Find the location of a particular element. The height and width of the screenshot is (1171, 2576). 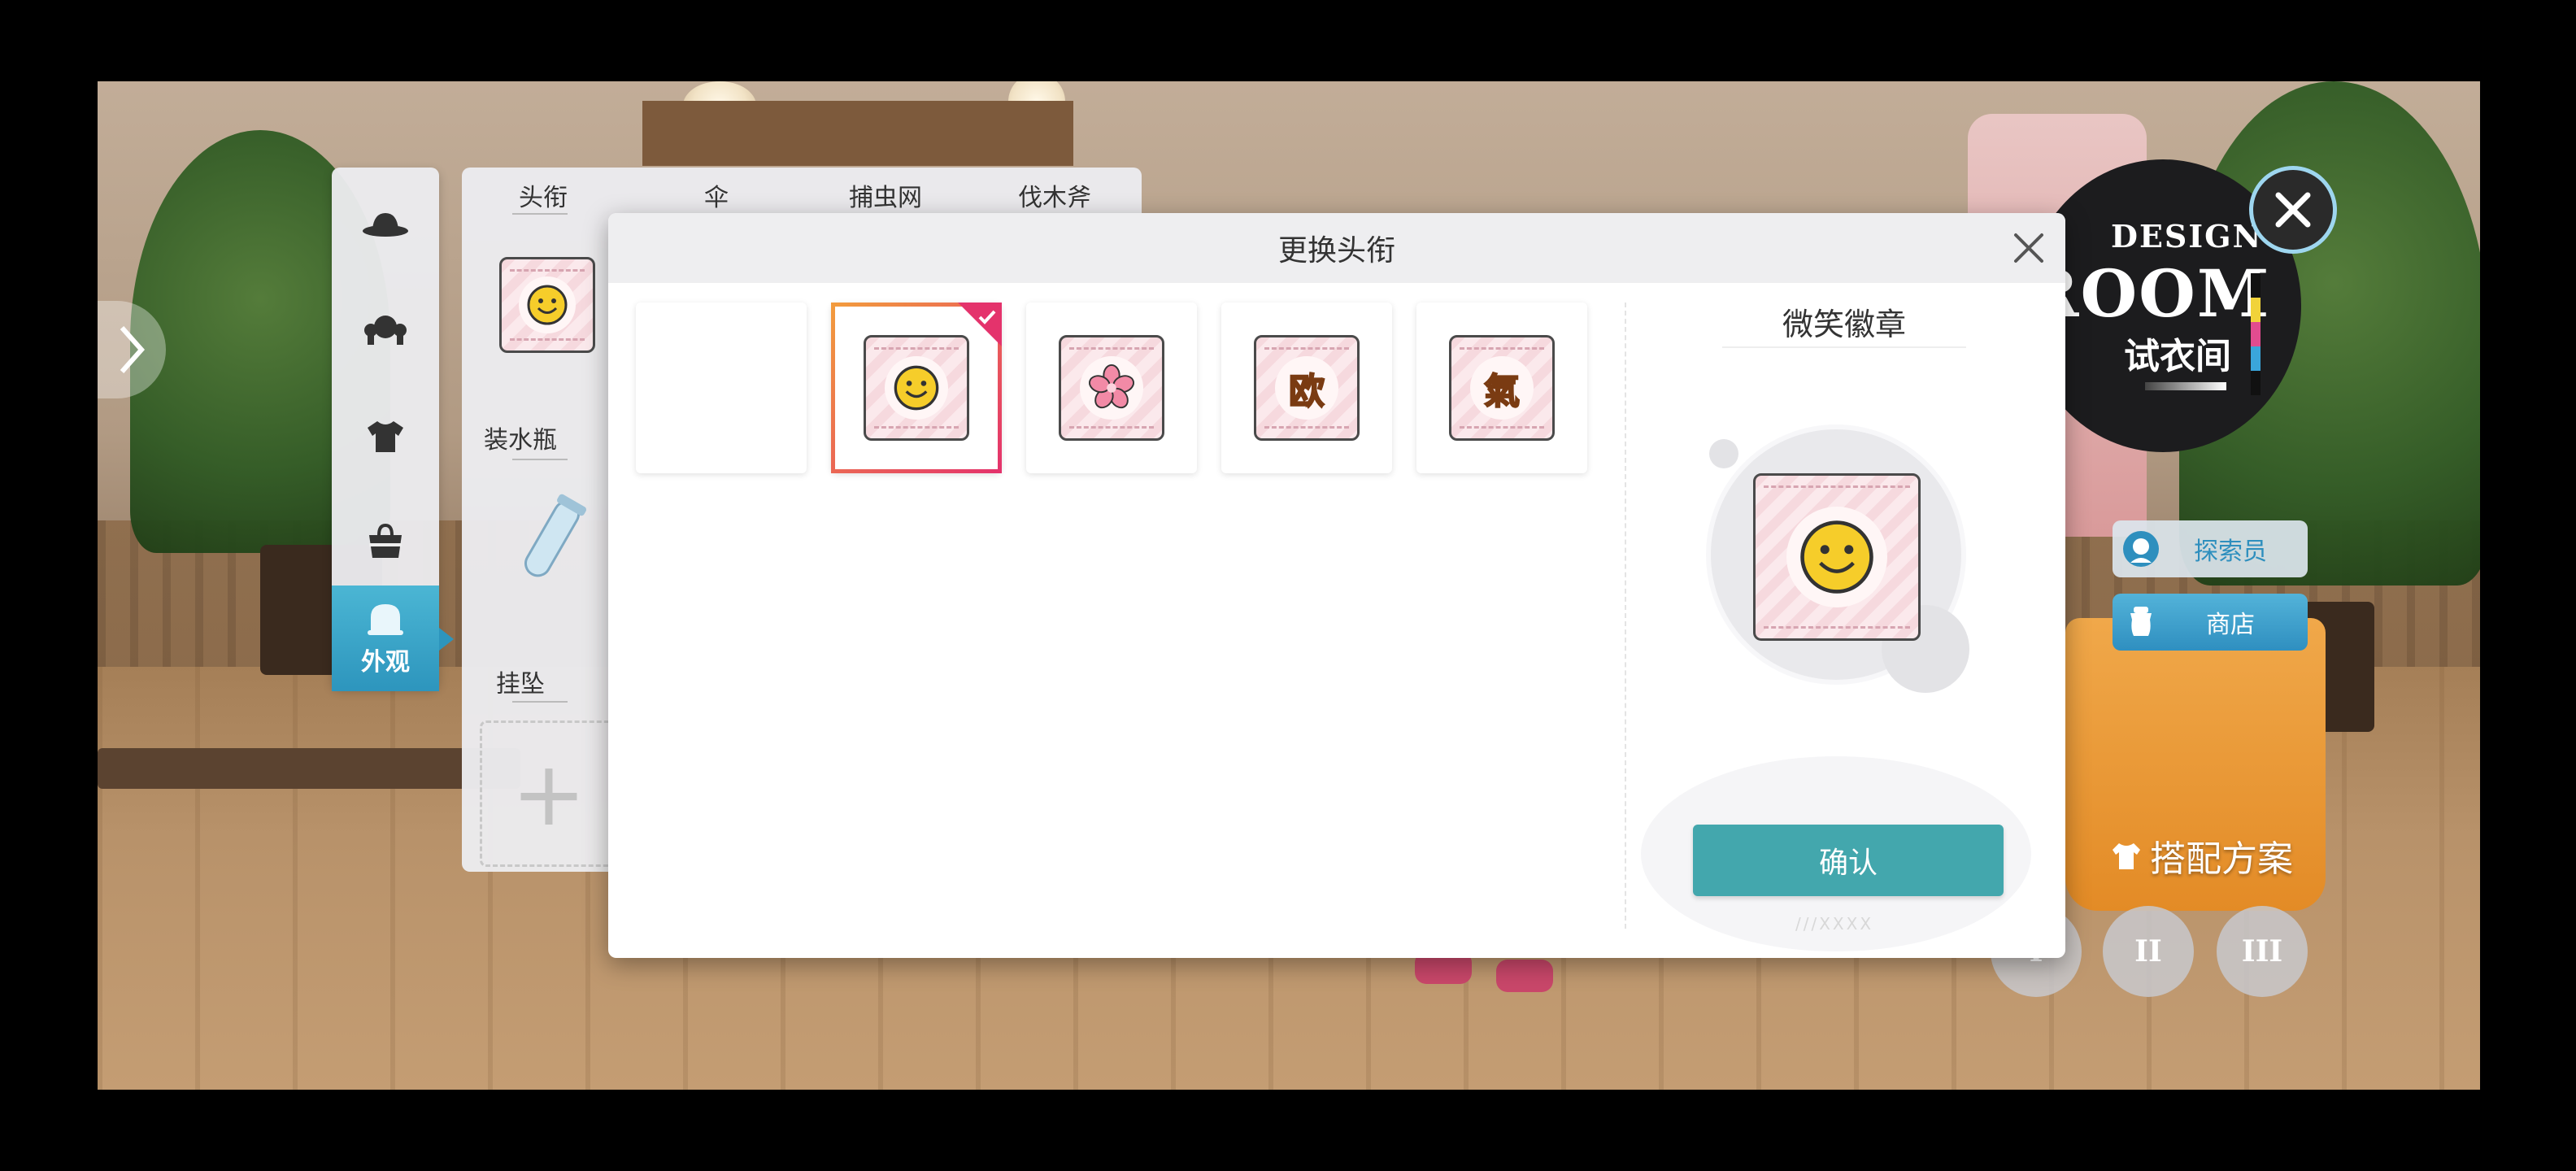

explorer-button: 探索员 is located at coordinates (2210, 549).